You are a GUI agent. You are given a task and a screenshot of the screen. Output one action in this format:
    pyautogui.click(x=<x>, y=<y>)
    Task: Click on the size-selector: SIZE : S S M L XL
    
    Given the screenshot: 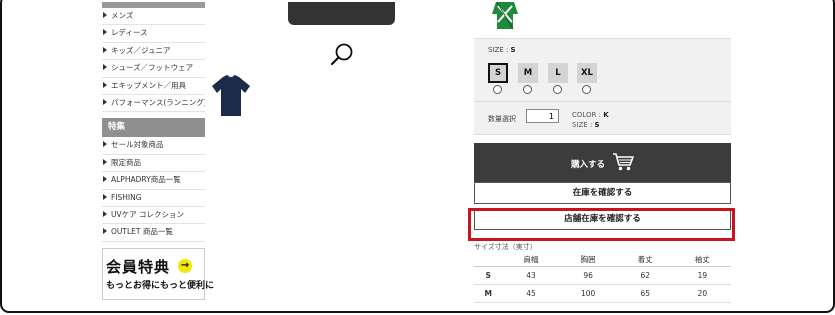 What is the action you would take?
    pyautogui.click(x=602, y=69)
    